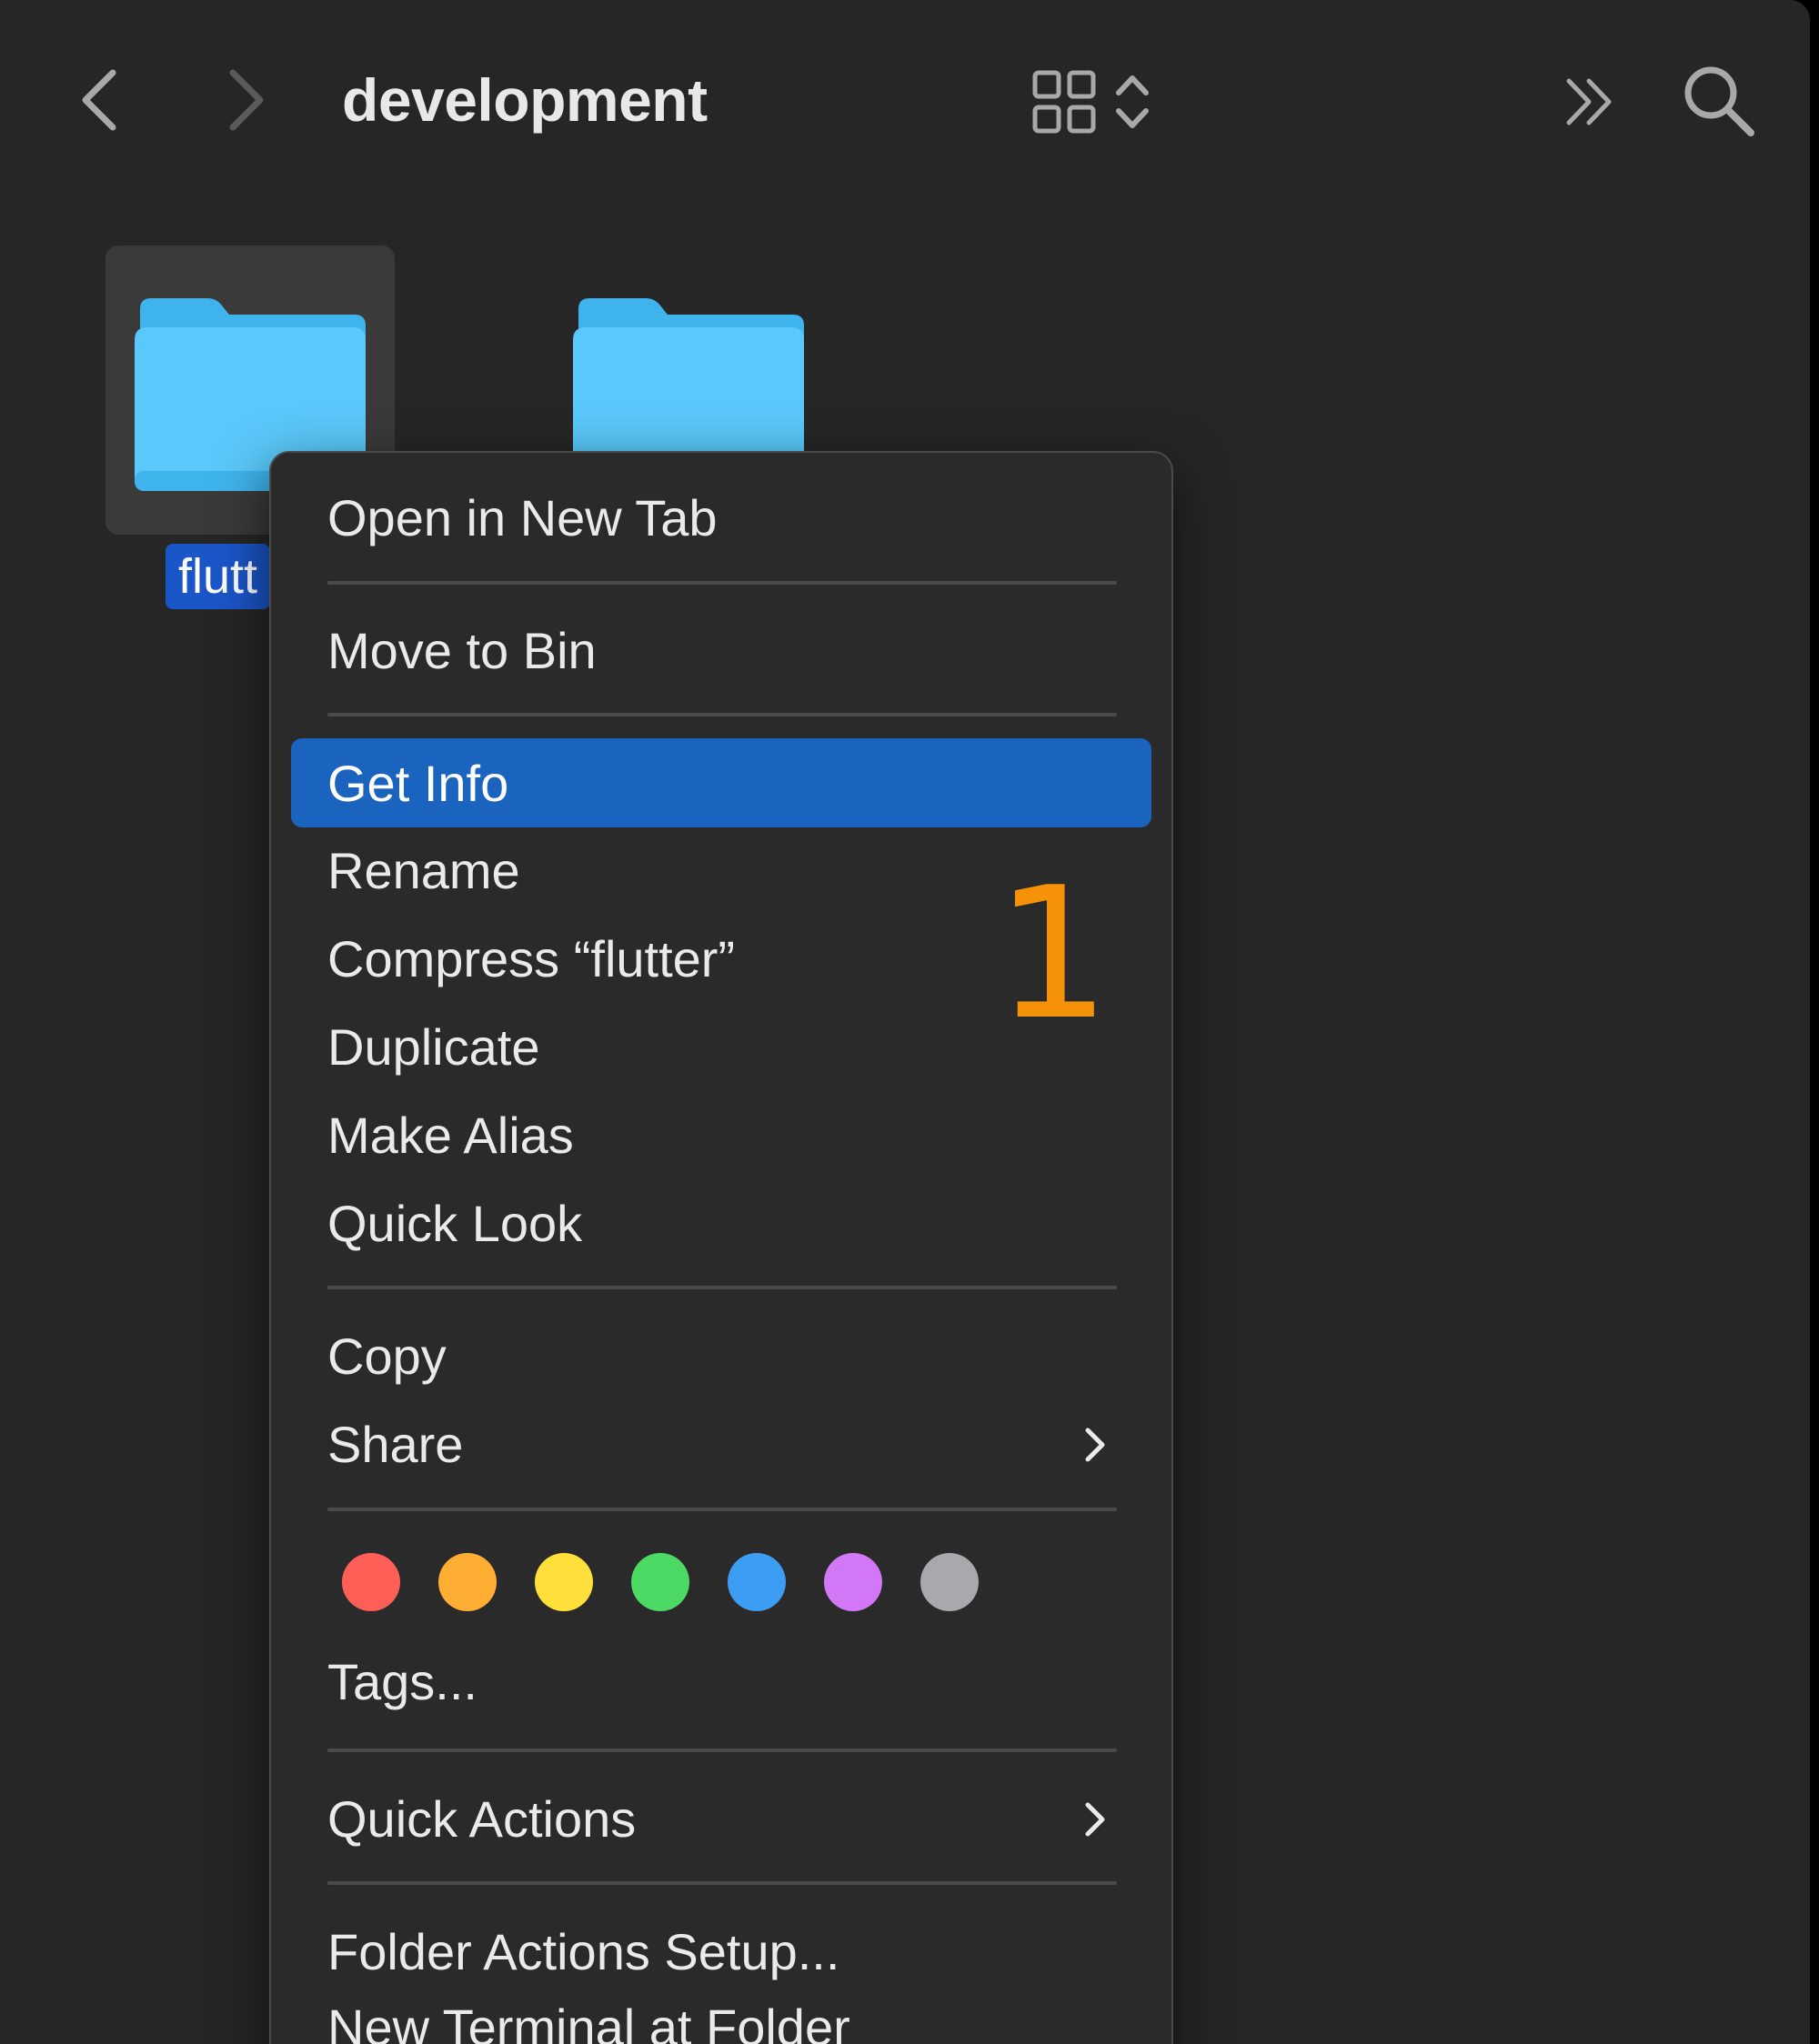  I want to click on search-button, so click(1718, 101).